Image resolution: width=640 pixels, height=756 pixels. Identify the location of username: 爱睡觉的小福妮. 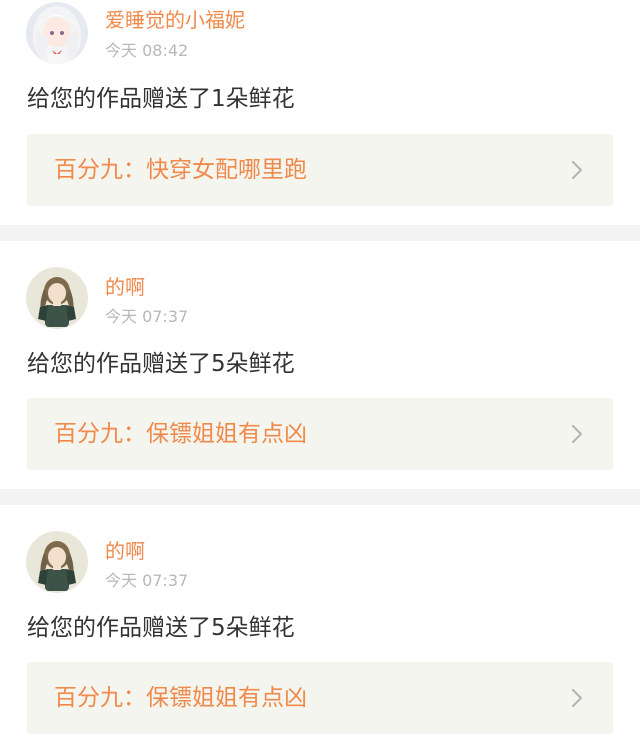
(175, 20).